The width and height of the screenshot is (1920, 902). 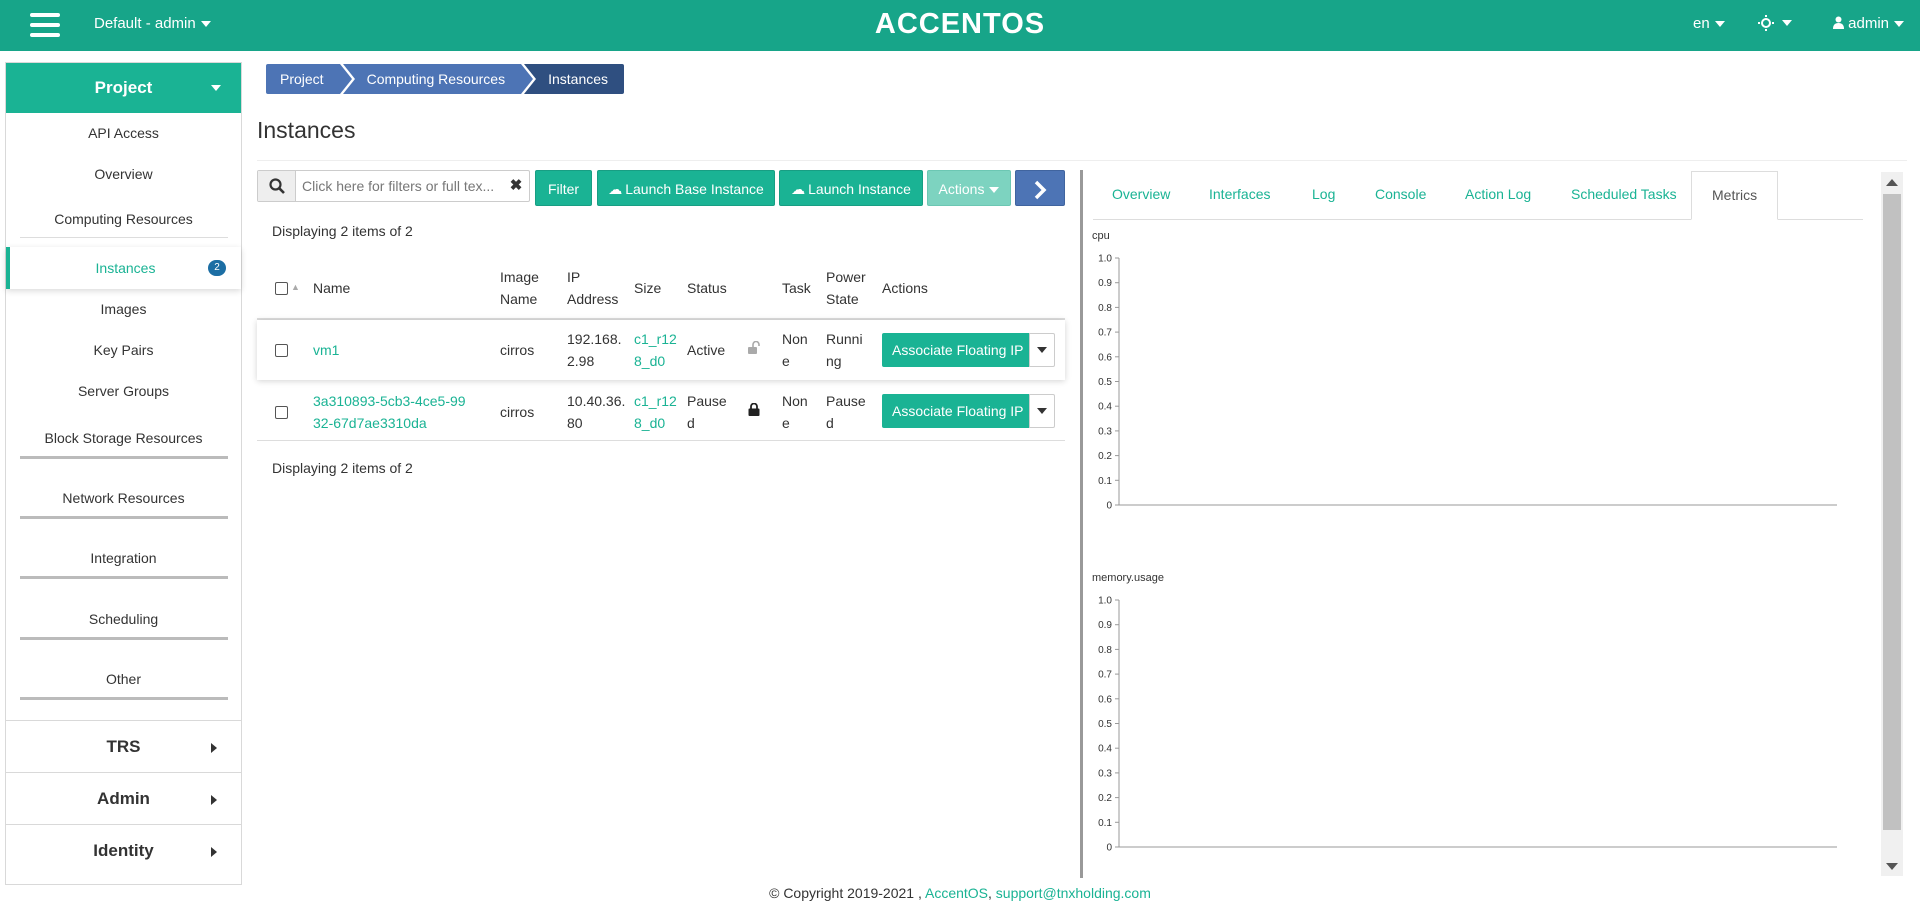 I want to click on theme-selector, so click(x=1775, y=23).